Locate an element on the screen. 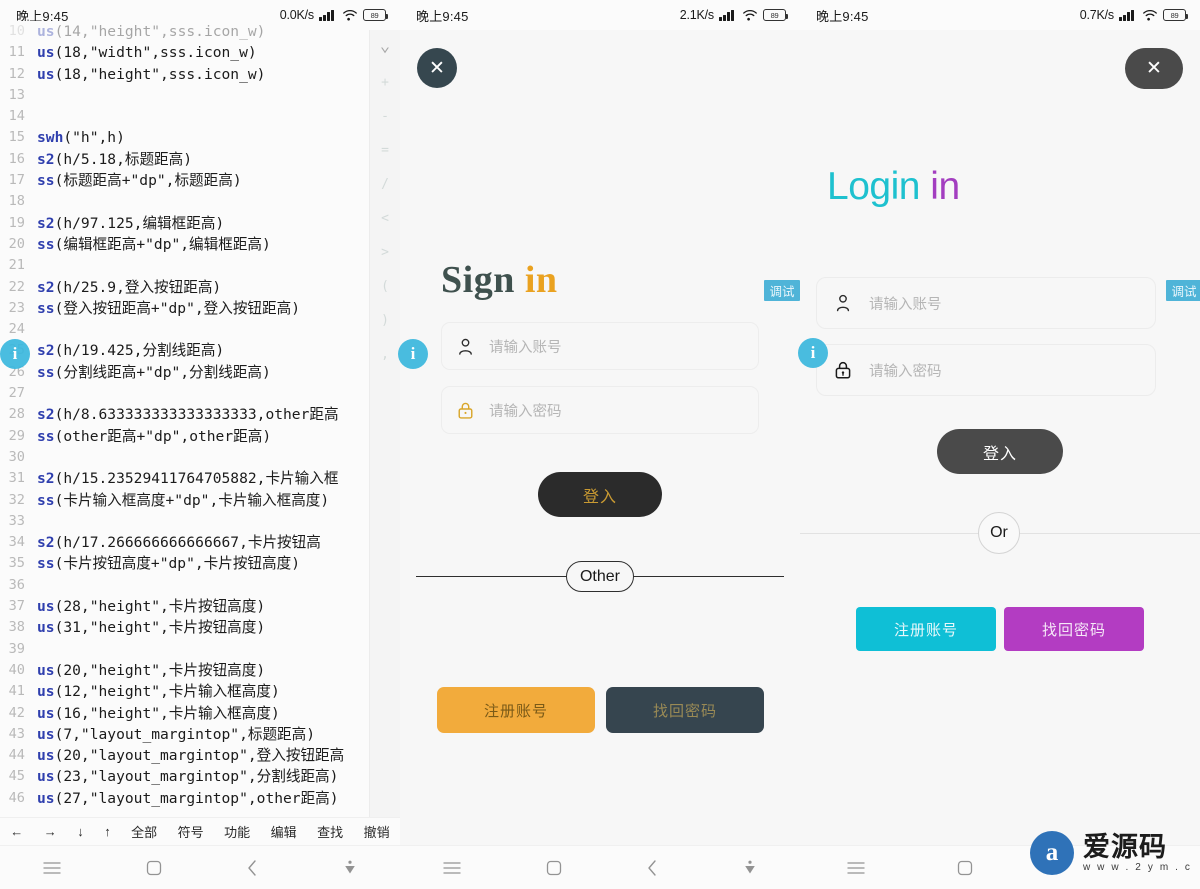 The width and height of the screenshot is (1200, 889). symbol-rail-item: , is located at coordinates (385, 355).